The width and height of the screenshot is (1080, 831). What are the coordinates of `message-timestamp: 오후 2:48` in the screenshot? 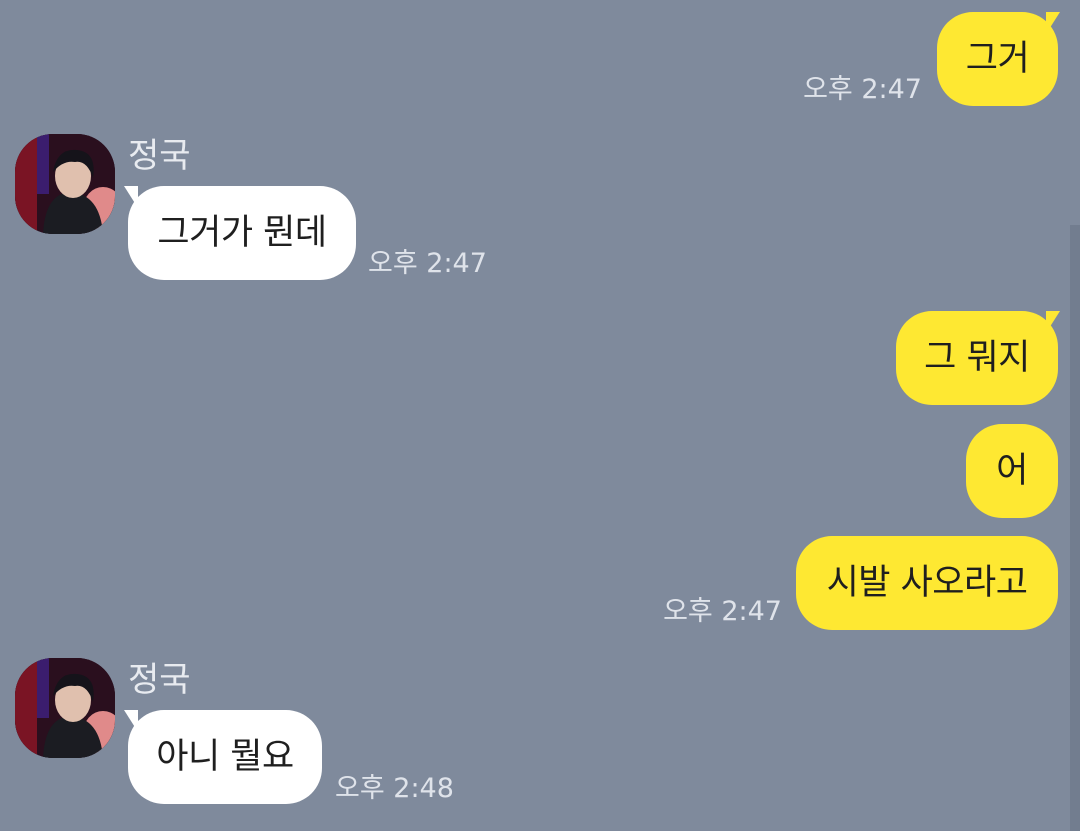 It's located at (394, 788).